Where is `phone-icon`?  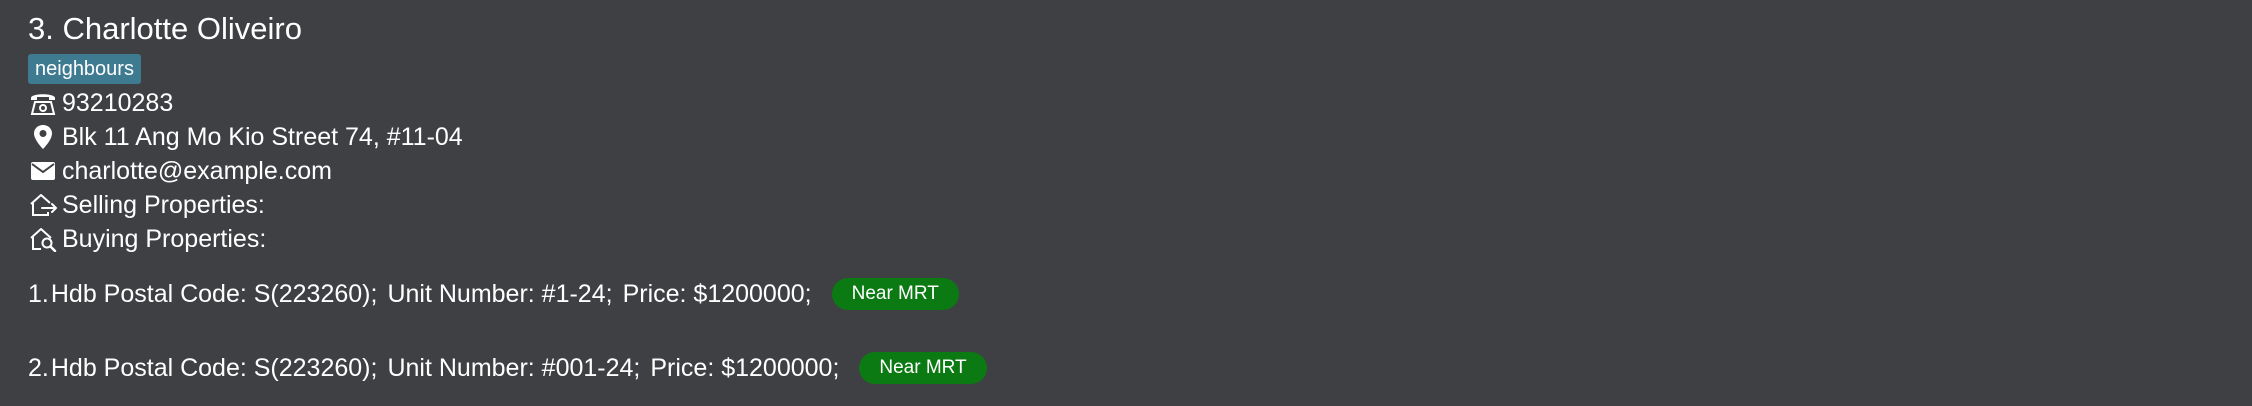
phone-icon is located at coordinates (43, 103).